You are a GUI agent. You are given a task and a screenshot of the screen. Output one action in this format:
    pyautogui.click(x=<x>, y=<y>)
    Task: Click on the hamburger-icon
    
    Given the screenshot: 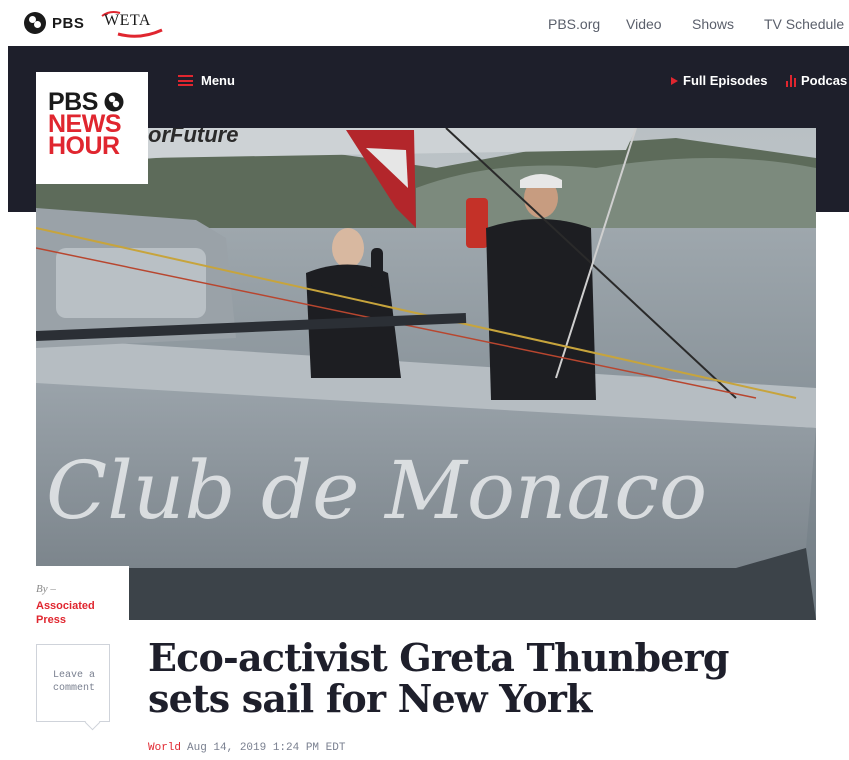 What is the action you would take?
    pyautogui.click(x=185, y=80)
    